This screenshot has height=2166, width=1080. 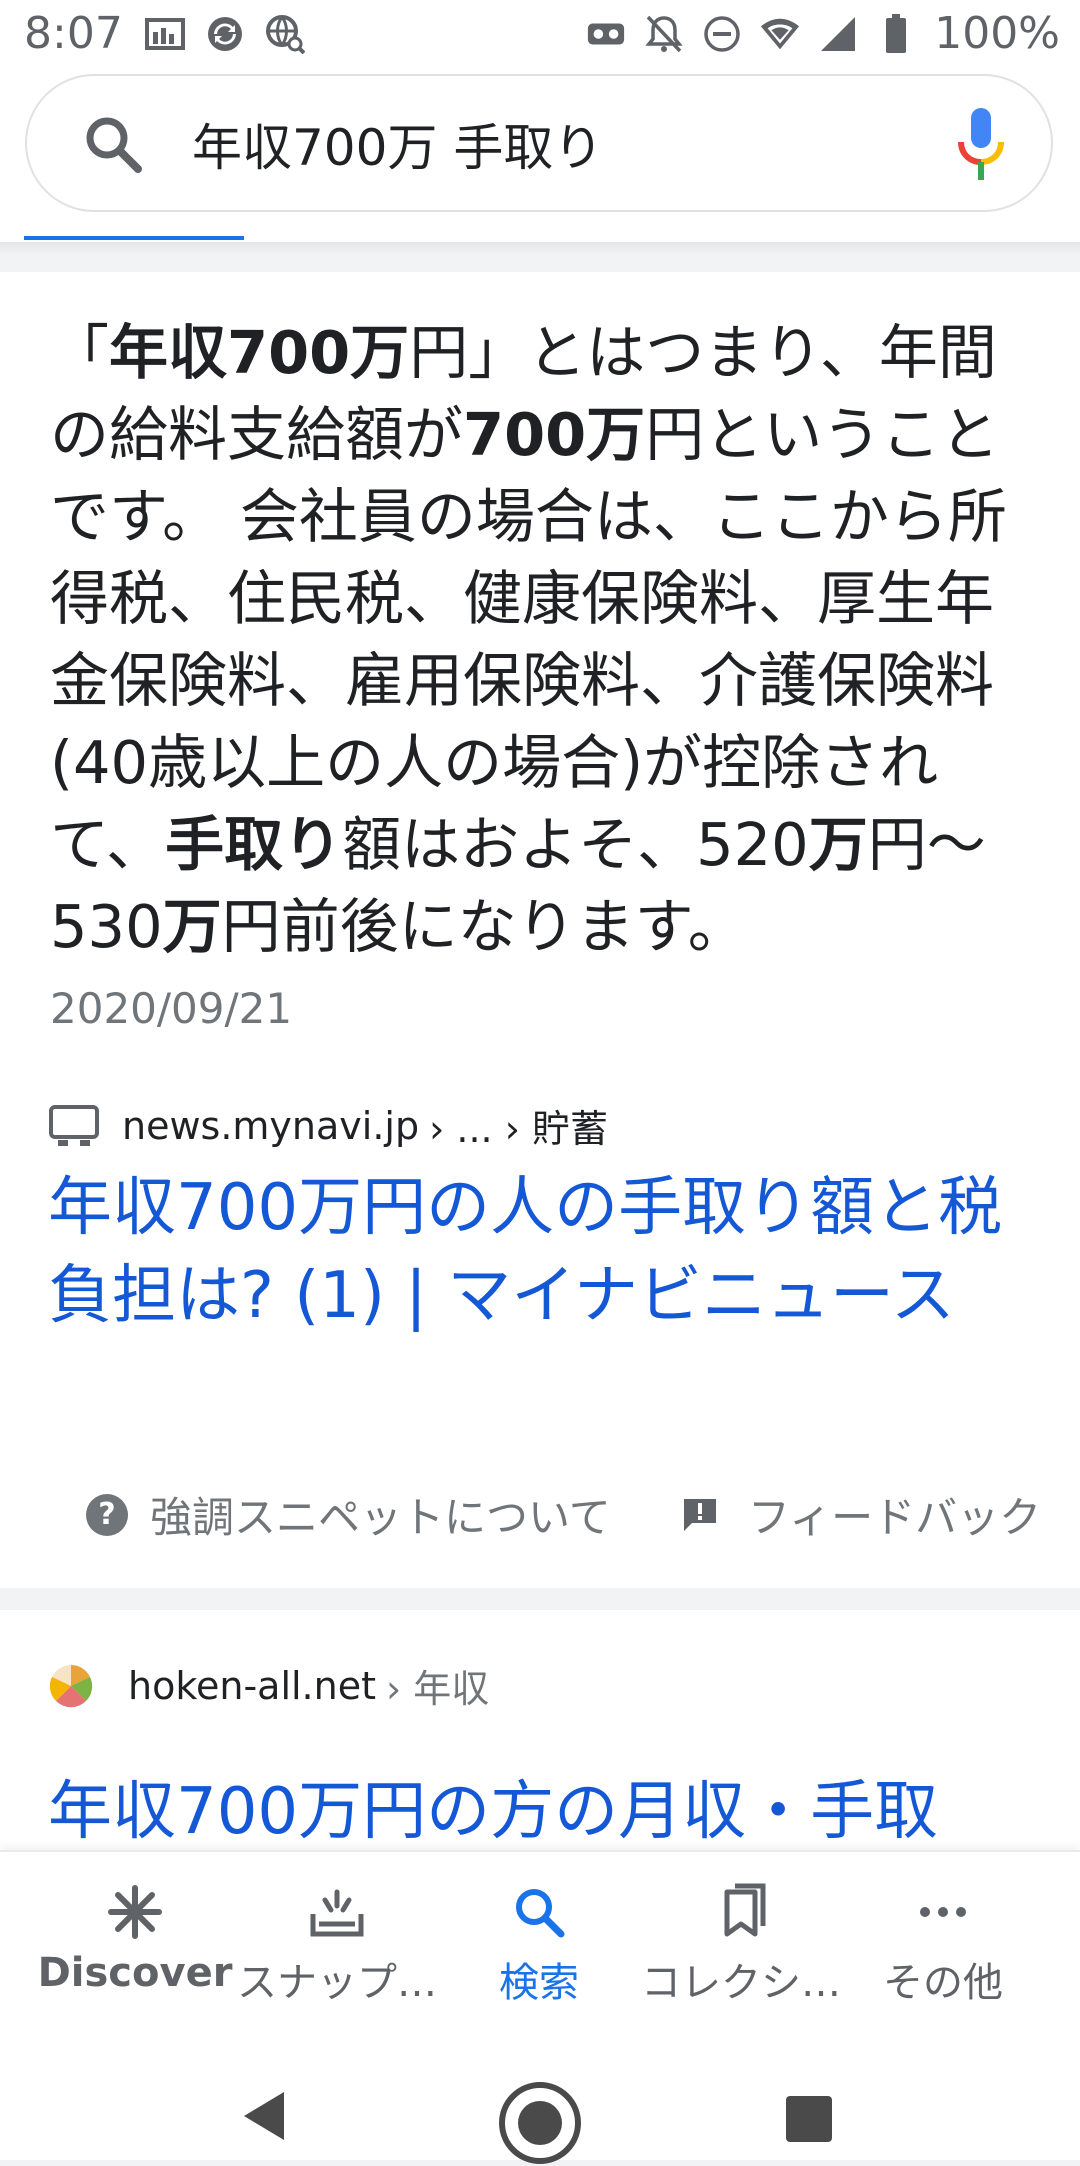 I want to click on feedback-button: フィードバック, so click(x=860, y=1514).